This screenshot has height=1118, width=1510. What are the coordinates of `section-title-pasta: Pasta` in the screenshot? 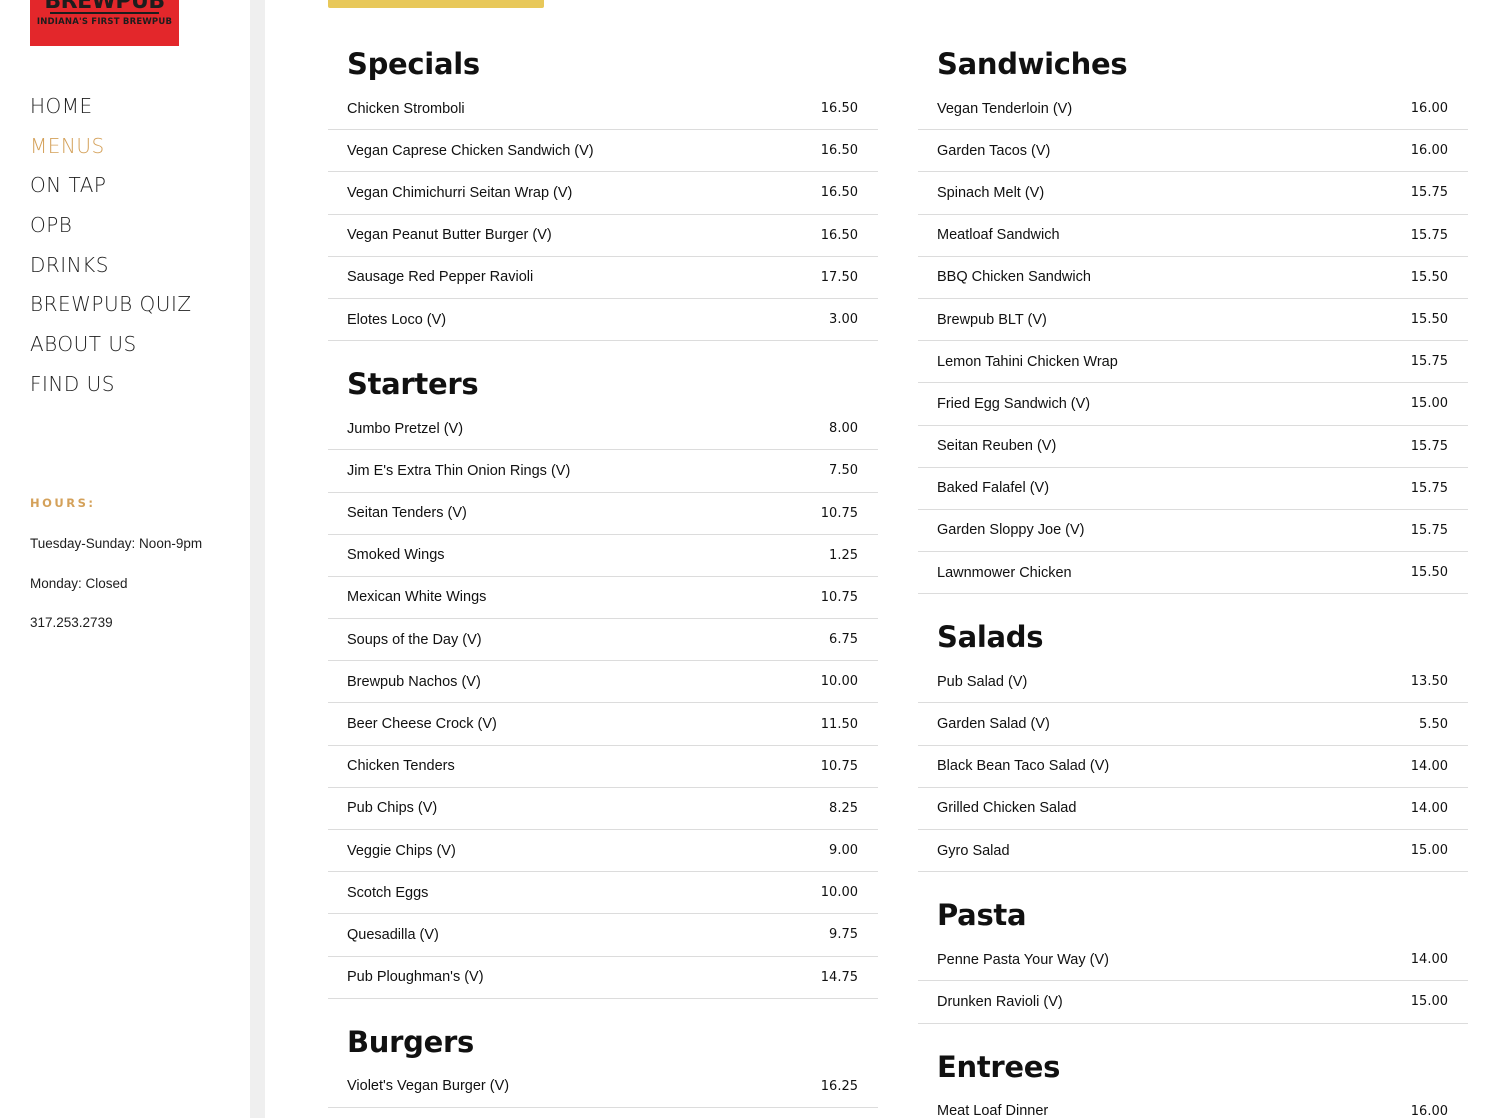 It's located at (982, 915).